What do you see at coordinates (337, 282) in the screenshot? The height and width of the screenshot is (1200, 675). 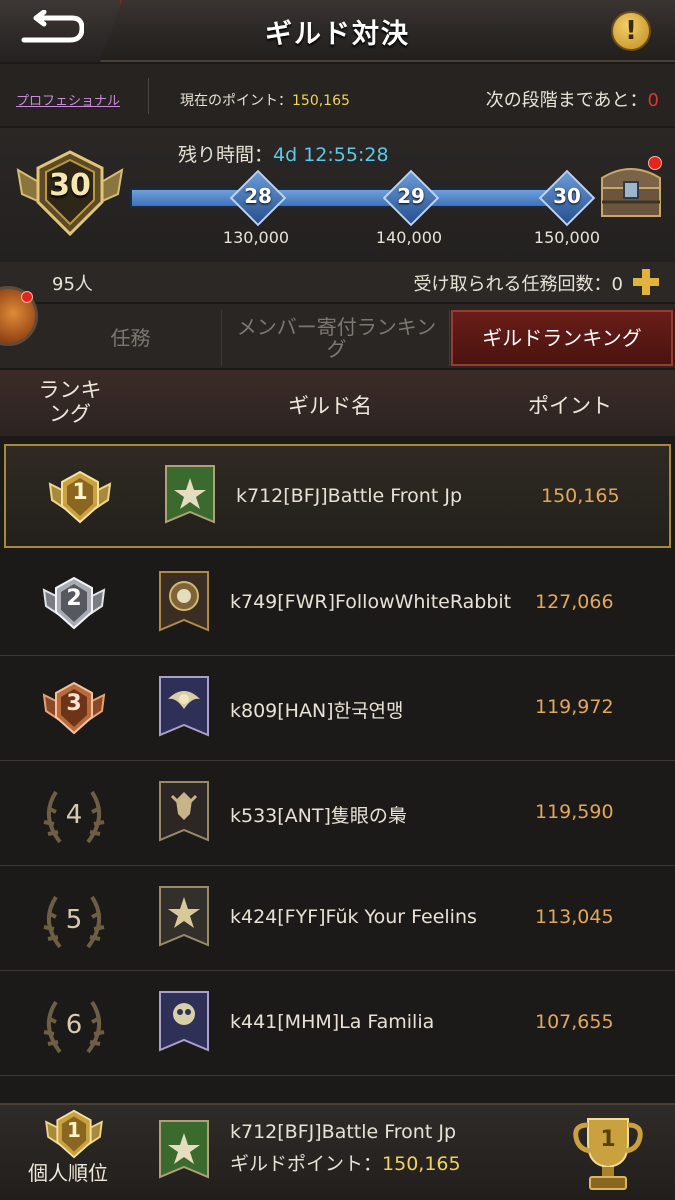 I see `member-row: 95人 受け取られる任務回数：0` at bounding box center [337, 282].